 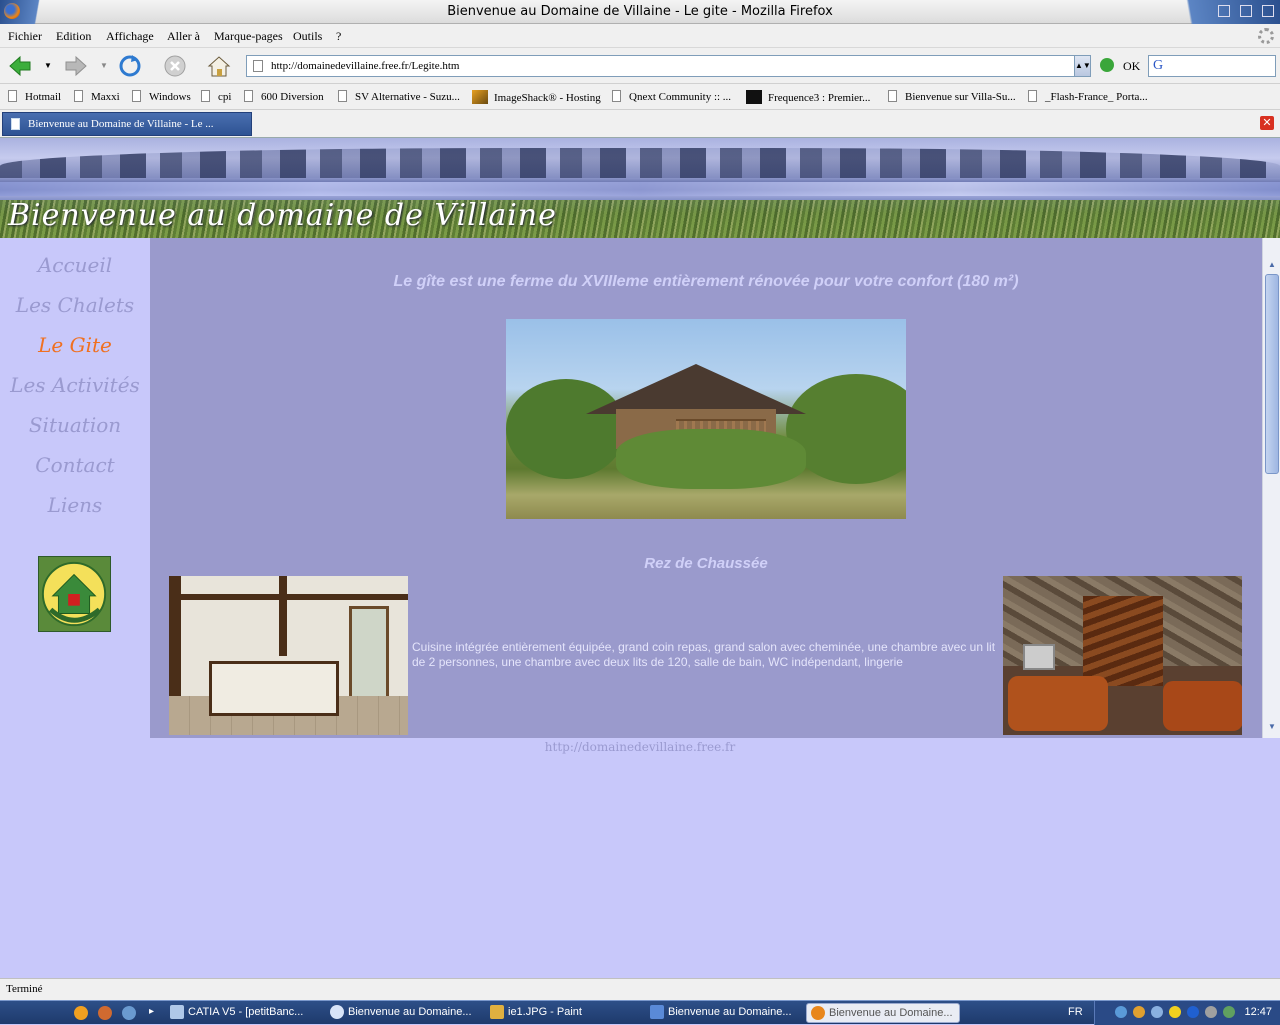 What do you see at coordinates (1268, 11) in the screenshot?
I see `close-window-button` at bounding box center [1268, 11].